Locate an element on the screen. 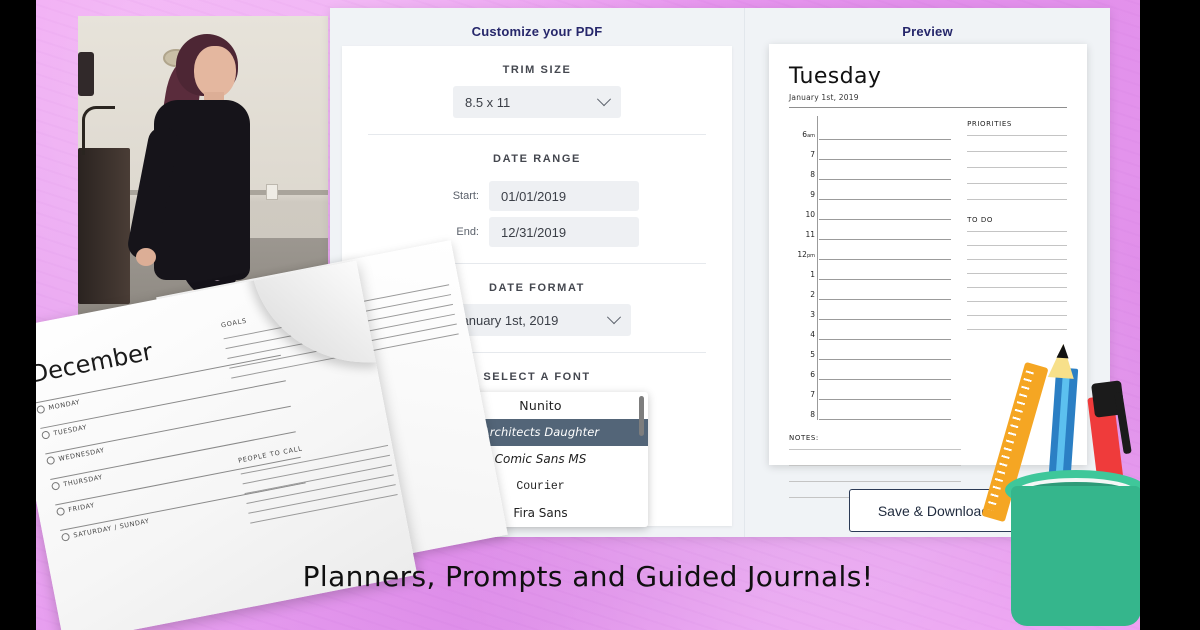 The width and height of the screenshot is (1200, 630). cup-body is located at coordinates (1076, 556).